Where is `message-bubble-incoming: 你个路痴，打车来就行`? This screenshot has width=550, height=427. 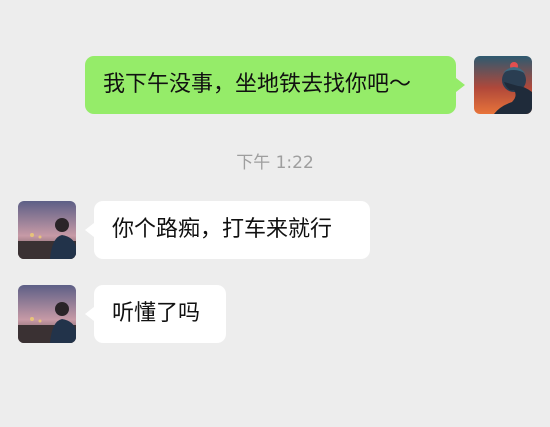 message-bubble-incoming: 你个路痴，打车来就行 is located at coordinates (232, 230).